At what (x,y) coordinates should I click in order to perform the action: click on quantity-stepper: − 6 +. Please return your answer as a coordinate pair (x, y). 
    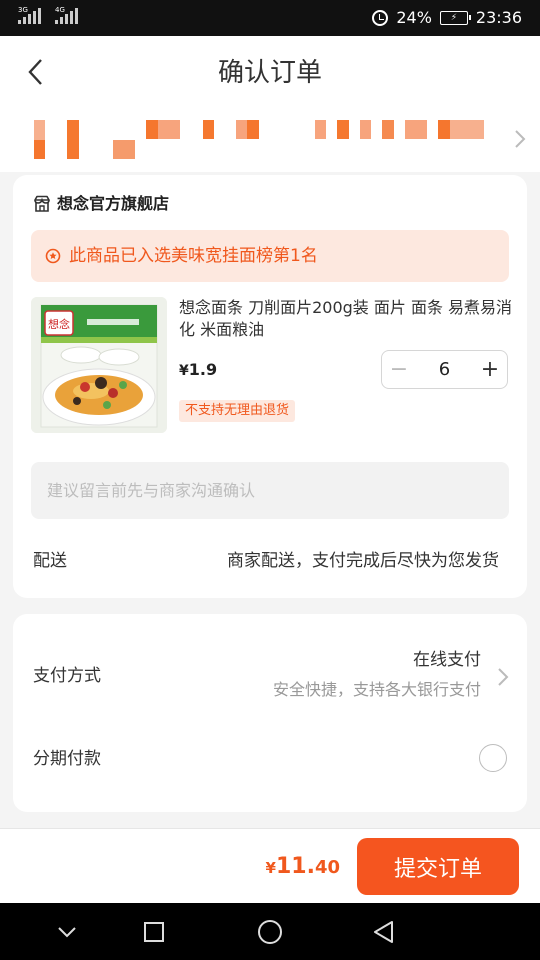
    Looking at the image, I should click on (444, 369).